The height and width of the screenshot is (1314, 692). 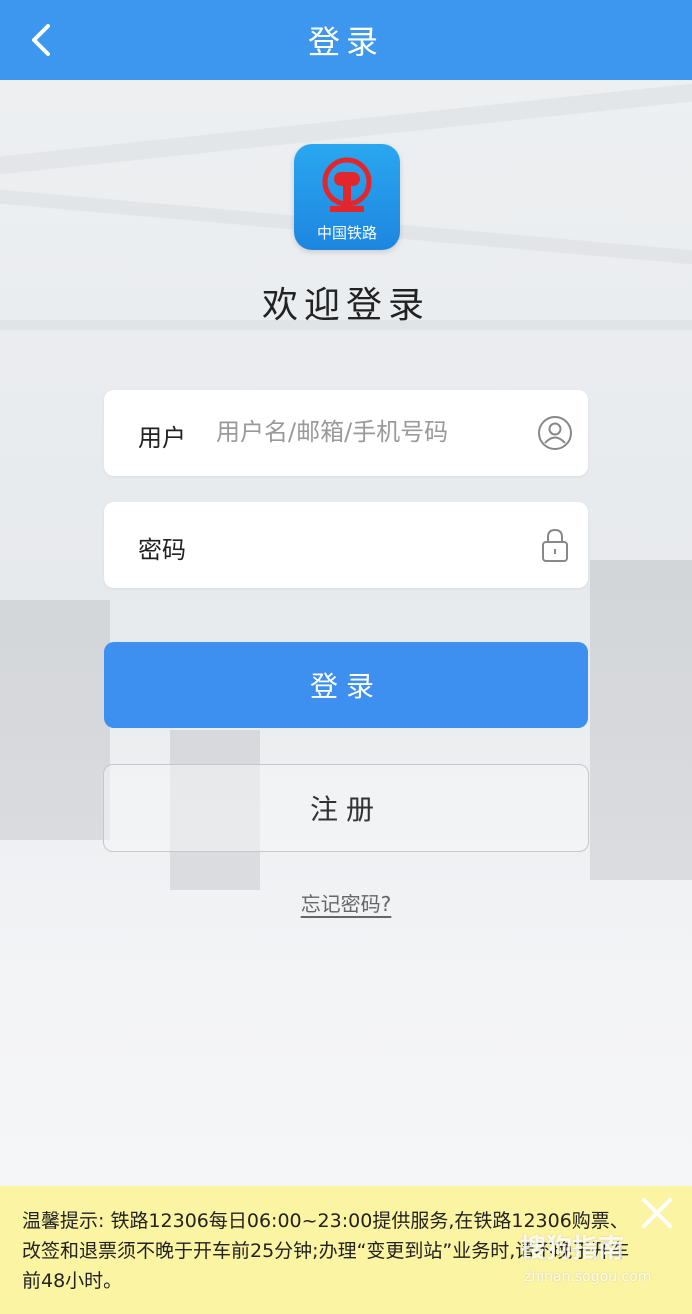 I want to click on password-field: 密码, so click(x=346, y=545).